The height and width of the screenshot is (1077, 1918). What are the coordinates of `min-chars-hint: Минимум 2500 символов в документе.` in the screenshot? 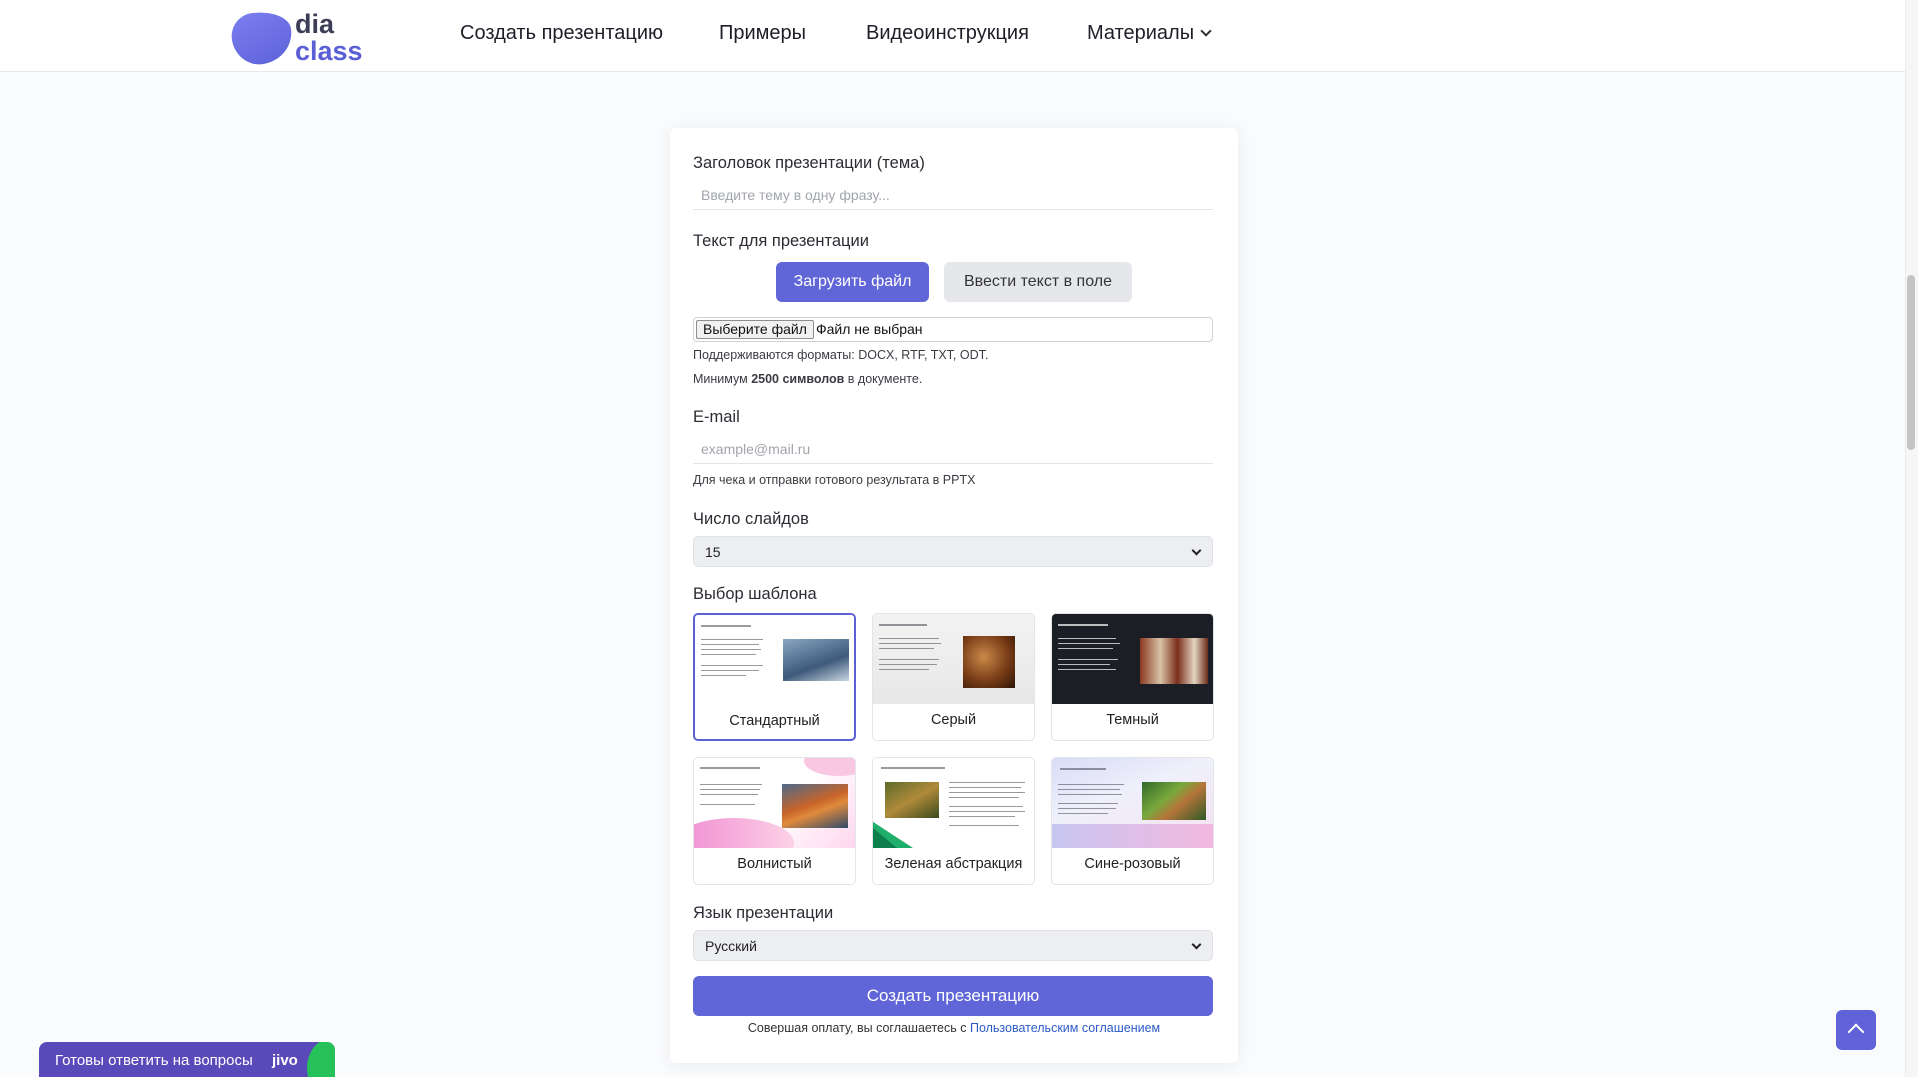 It's located at (807, 379).